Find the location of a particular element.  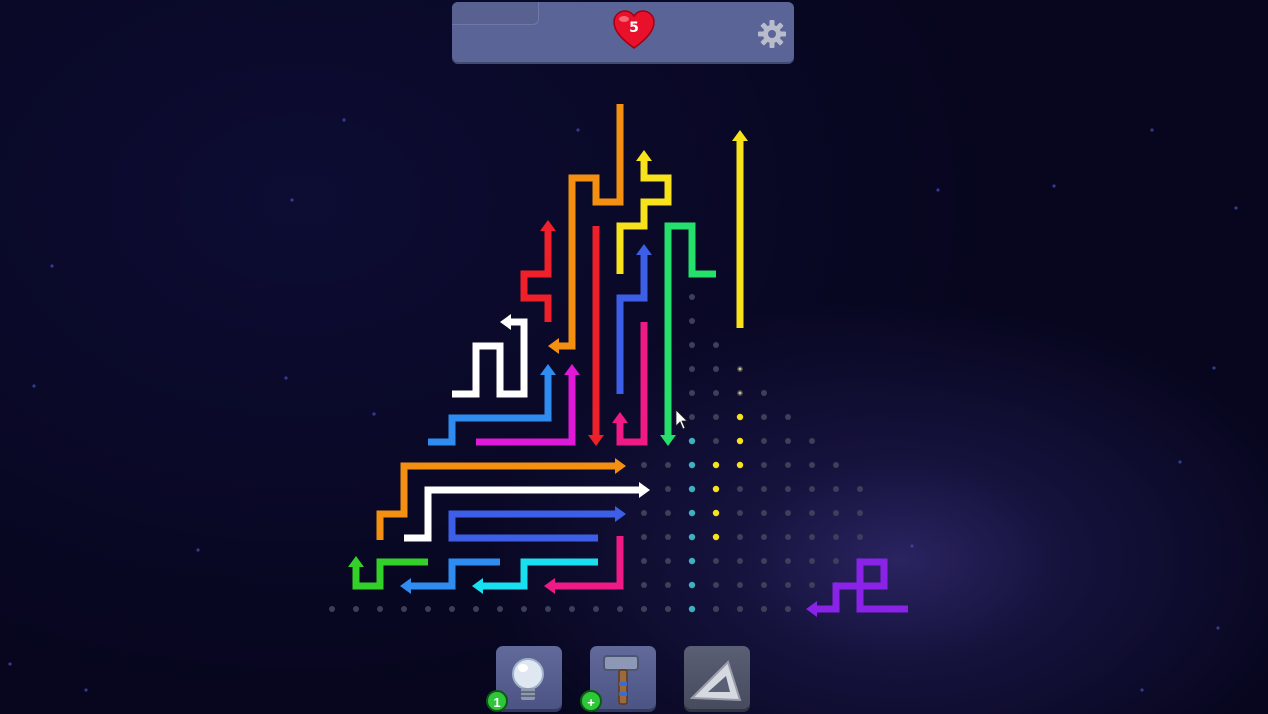

arrow-line-green is located at coordinates (690, 328).